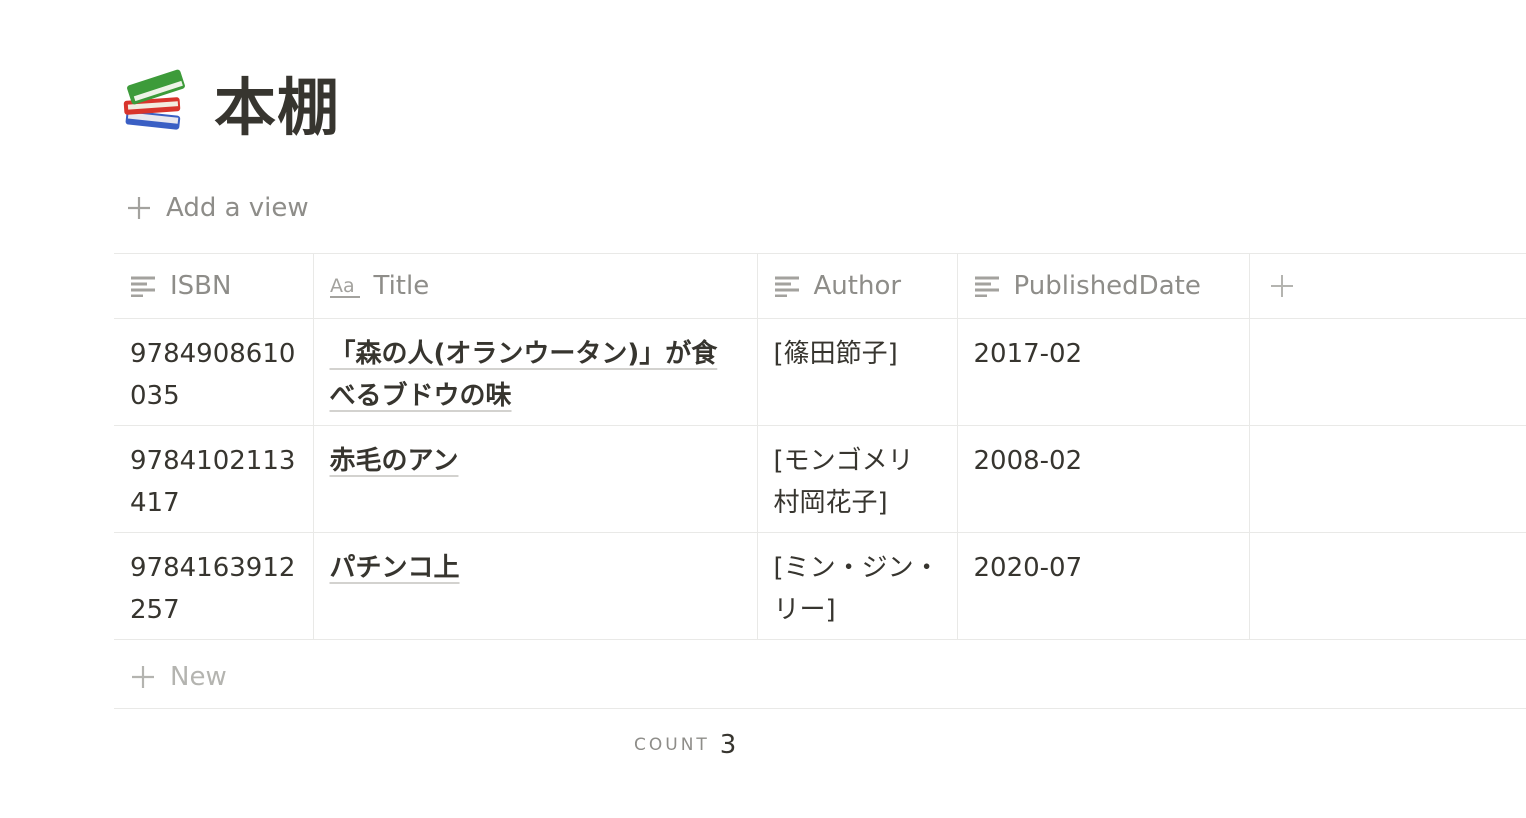 The height and width of the screenshot is (818, 1526). Describe the element at coordinates (394, 461) in the screenshot. I see `title-cell: 赤毛のアン` at that location.